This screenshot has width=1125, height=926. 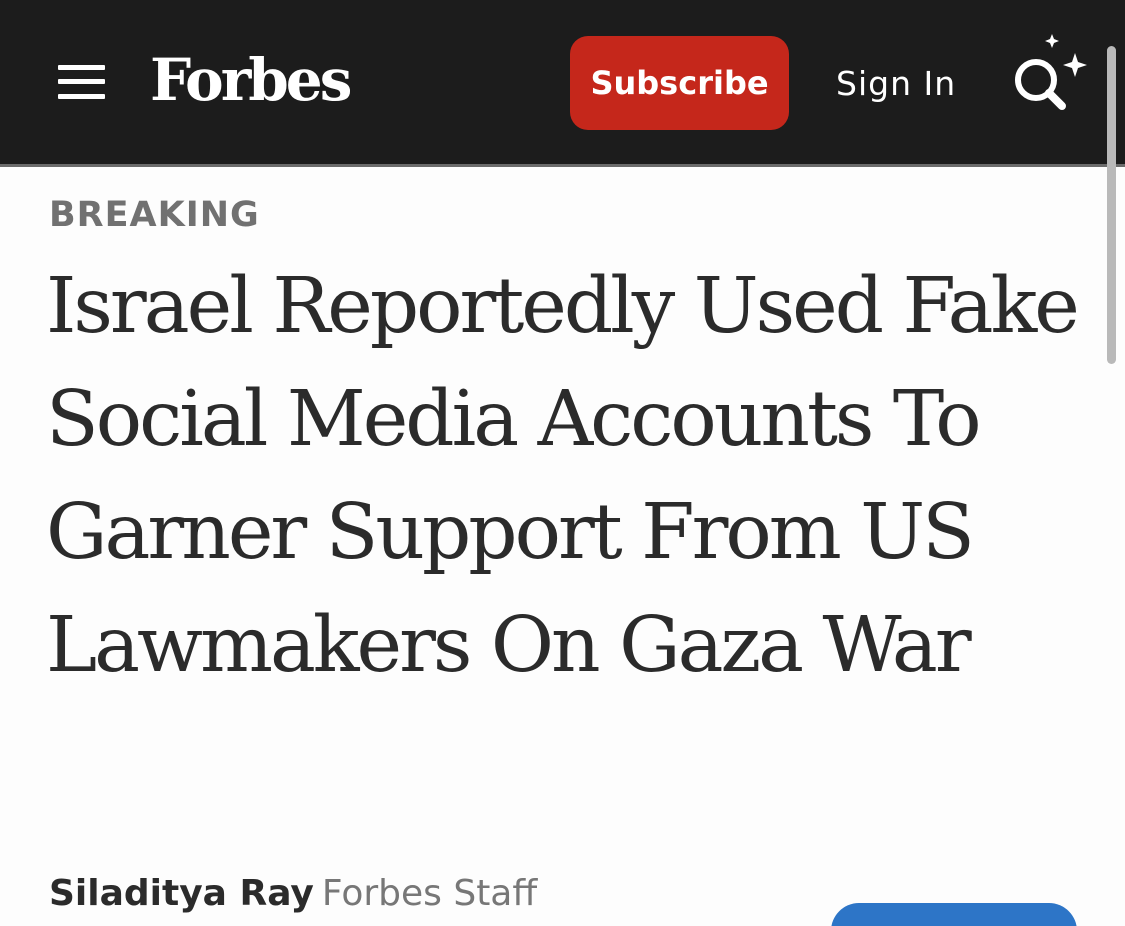 I want to click on page-scrollbar, so click(x=1111, y=205).